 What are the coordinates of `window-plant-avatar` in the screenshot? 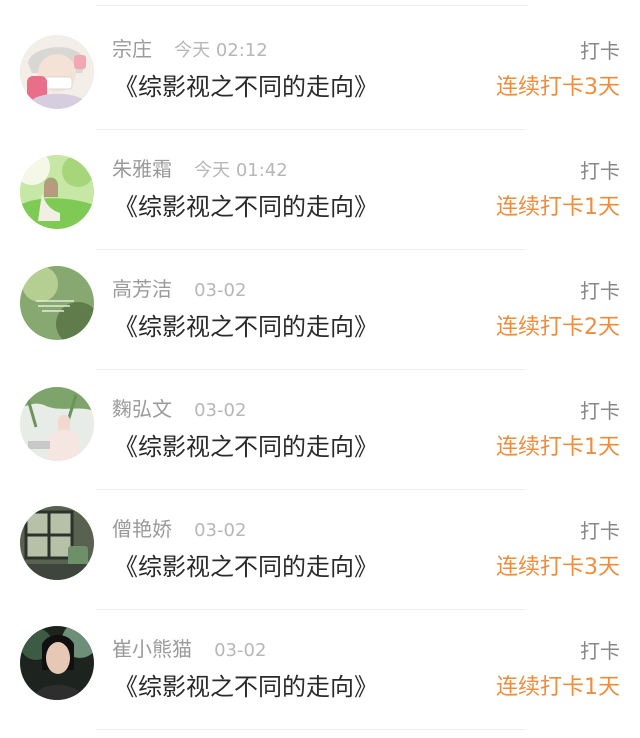 It's located at (57, 543).